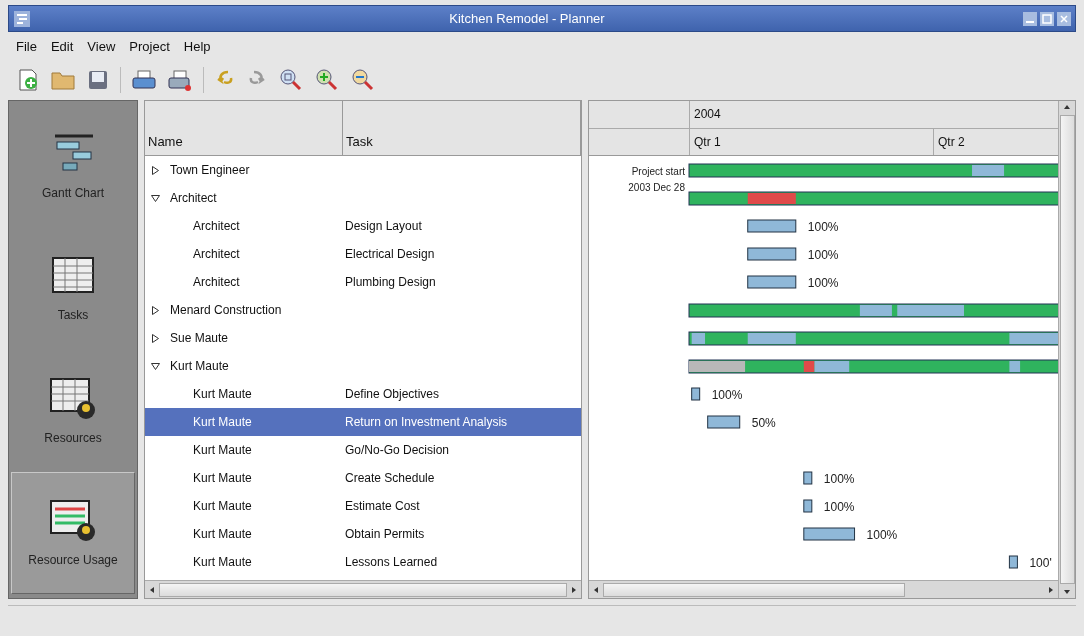 The height and width of the screenshot is (636, 1084). What do you see at coordinates (383, 226) in the screenshot?
I see `table-cell: Design Layout` at bounding box center [383, 226].